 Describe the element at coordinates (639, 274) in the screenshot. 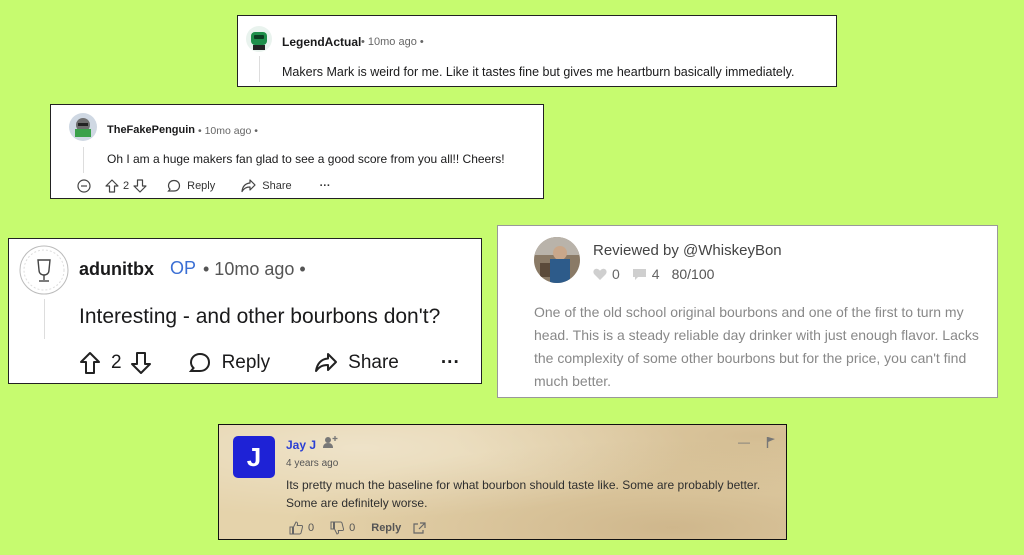

I see `comment-icon` at that location.